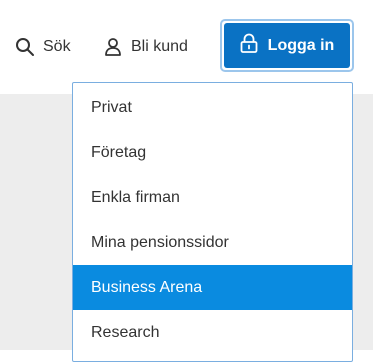  I want to click on user-icon, so click(113, 47).